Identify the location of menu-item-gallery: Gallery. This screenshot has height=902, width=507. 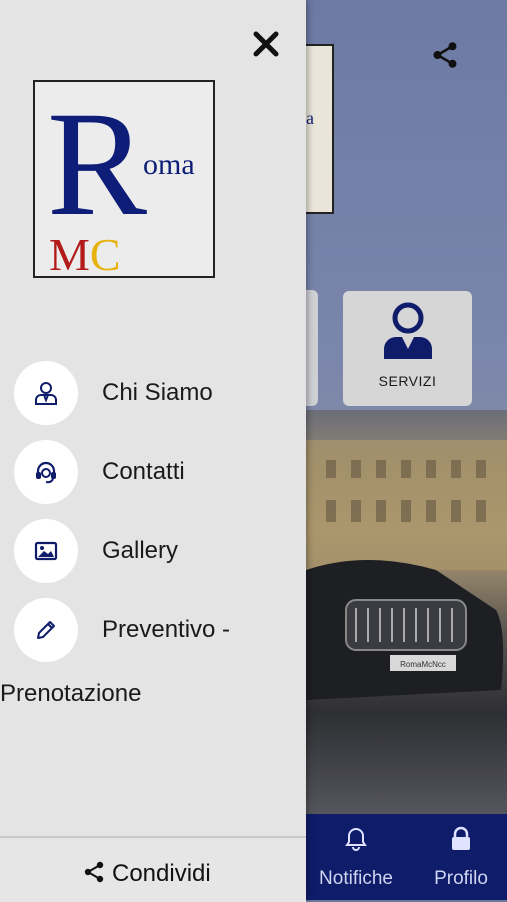
(153, 554).